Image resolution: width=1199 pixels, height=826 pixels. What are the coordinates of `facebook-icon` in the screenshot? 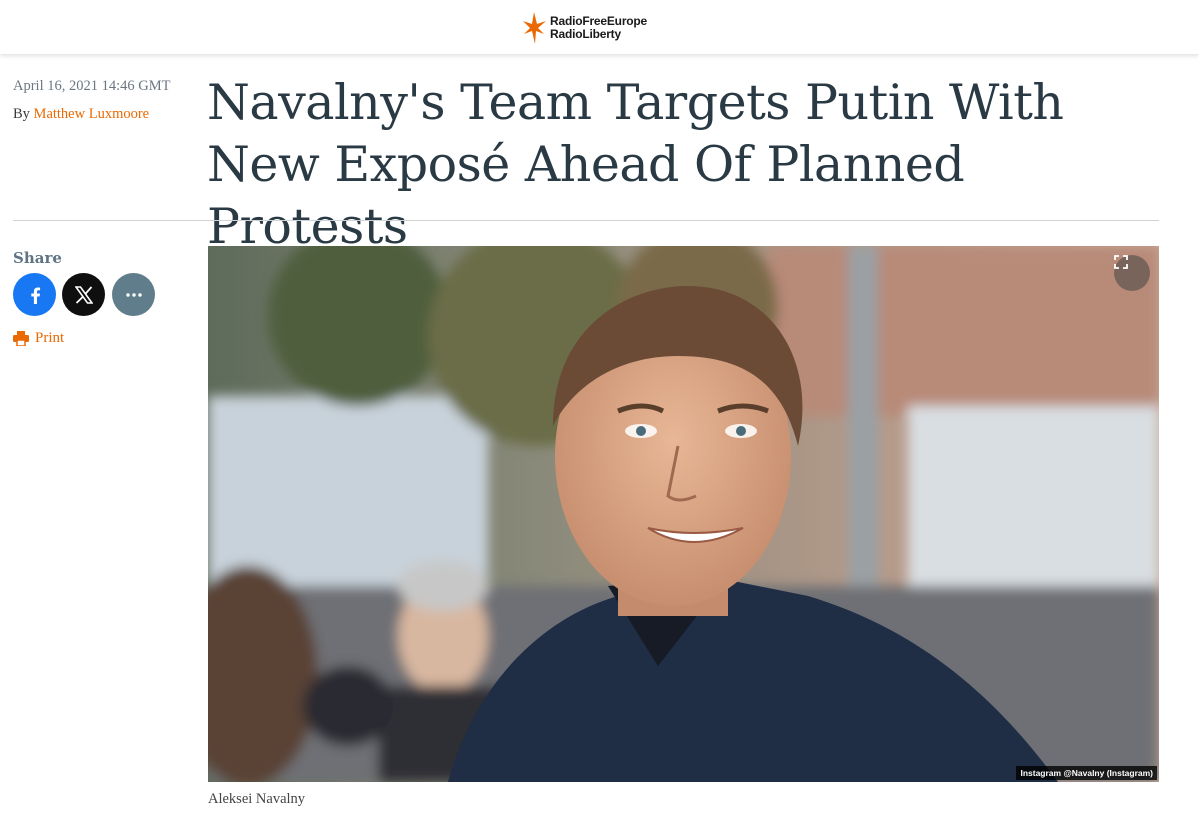 It's located at (35, 295).